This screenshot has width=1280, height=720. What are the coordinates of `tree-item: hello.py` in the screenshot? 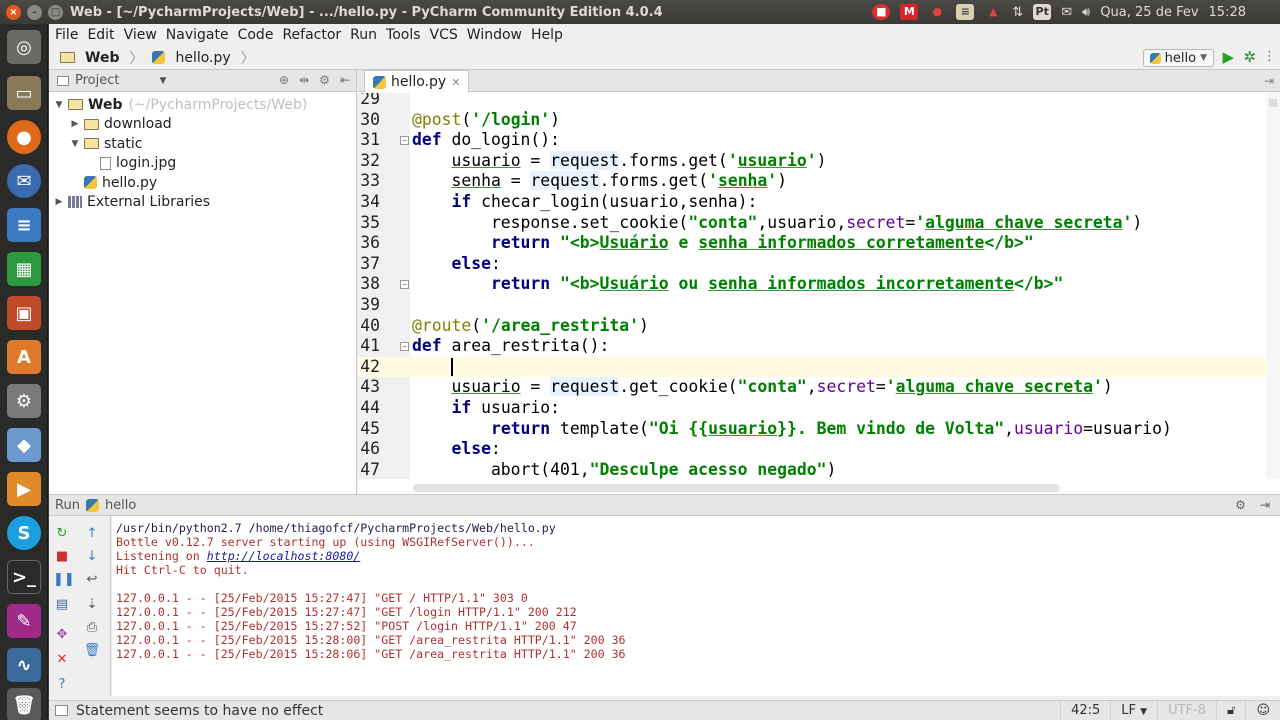 It's located at (202, 183).